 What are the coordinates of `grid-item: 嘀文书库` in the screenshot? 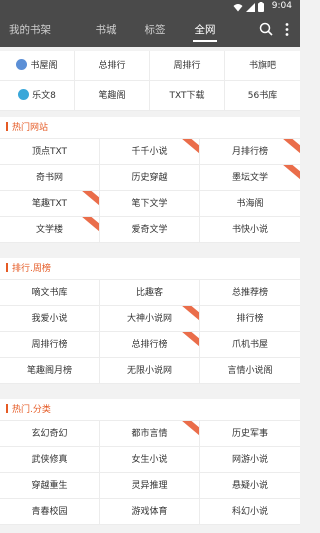 It's located at (50, 293).